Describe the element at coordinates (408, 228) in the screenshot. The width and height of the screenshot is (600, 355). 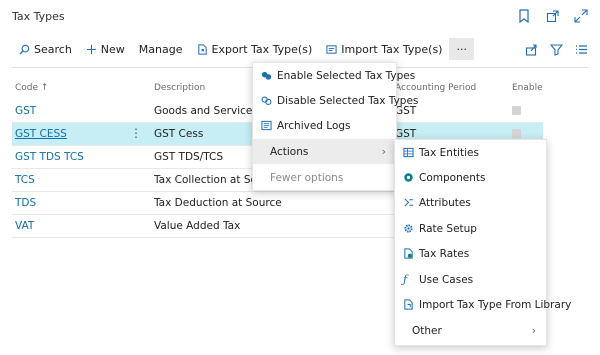
I see `gear-icon` at that location.